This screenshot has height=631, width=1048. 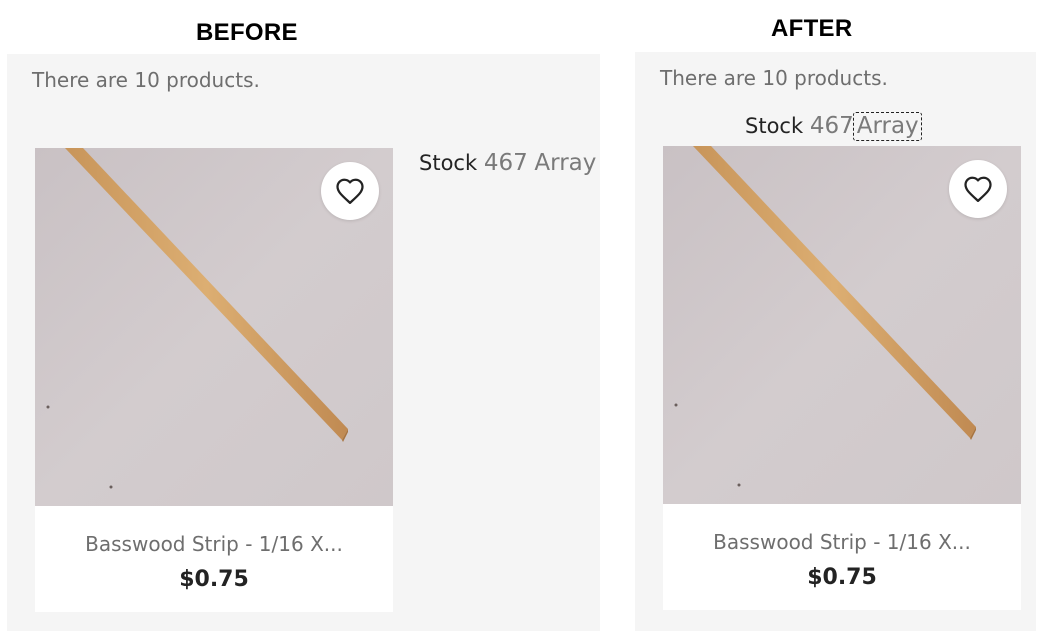 I want to click on stock-value: Array, so click(x=565, y=163).